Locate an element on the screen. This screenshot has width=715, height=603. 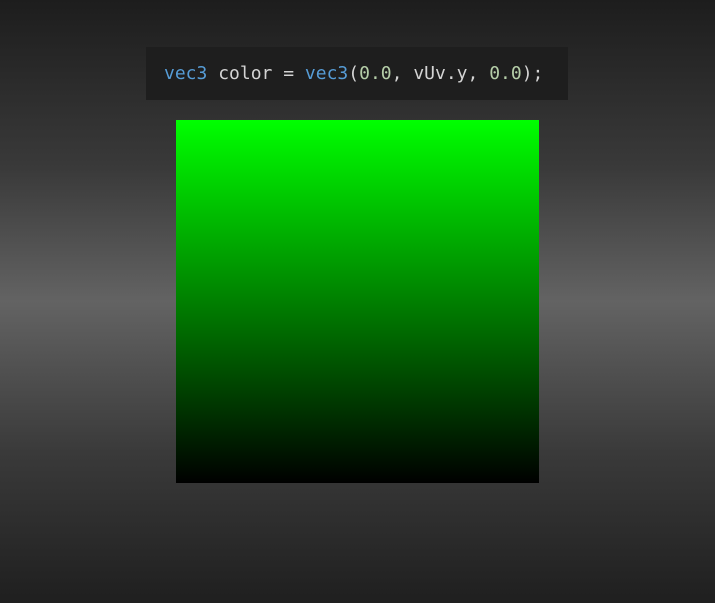
shader-code-snippet: vec3 color = vec3(0.0, vUv.y, 0.0); is located at coordinates (357, 73).